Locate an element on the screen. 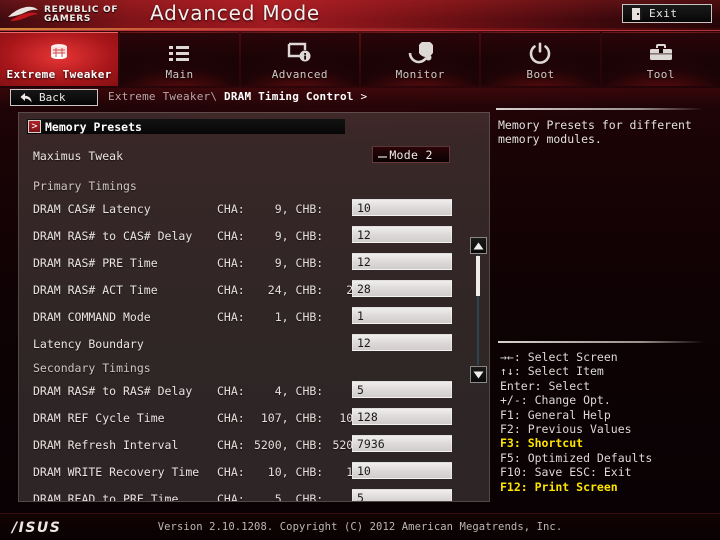 Image resolution: width=720 pixels, height=540 pixels. table-row: DRAM RAS# PRE Time CHA: 9, CHB: 9 12 is located at coordinates (245, 262).